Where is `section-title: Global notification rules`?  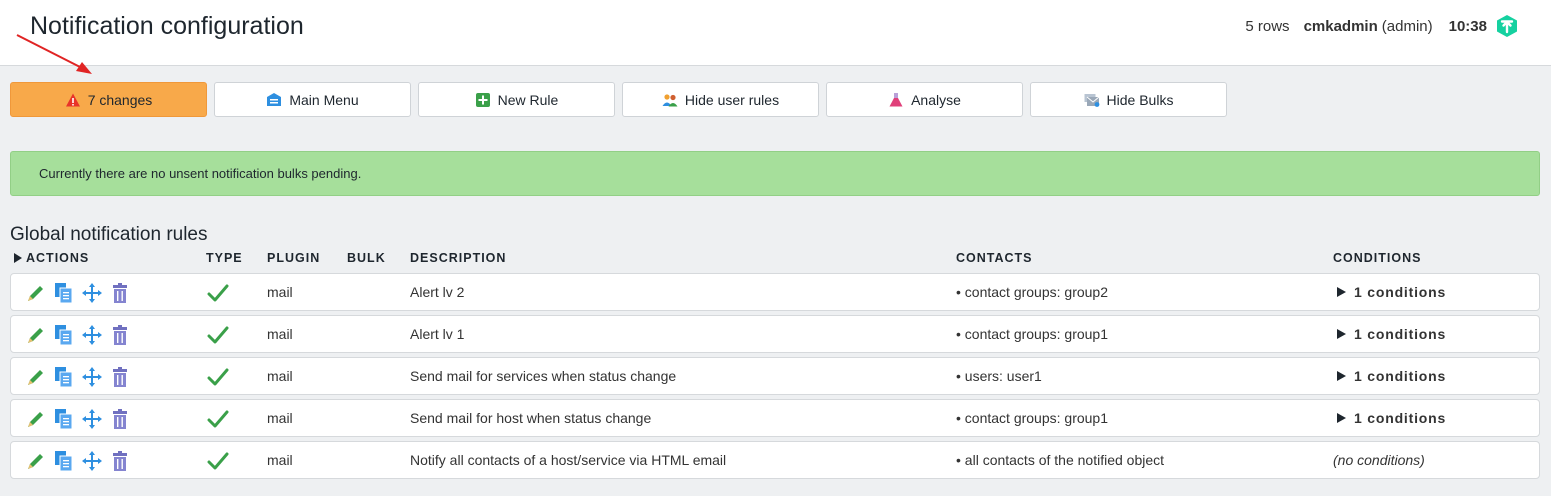 section-title: Global notification rules is located at coordinates (109, 234).